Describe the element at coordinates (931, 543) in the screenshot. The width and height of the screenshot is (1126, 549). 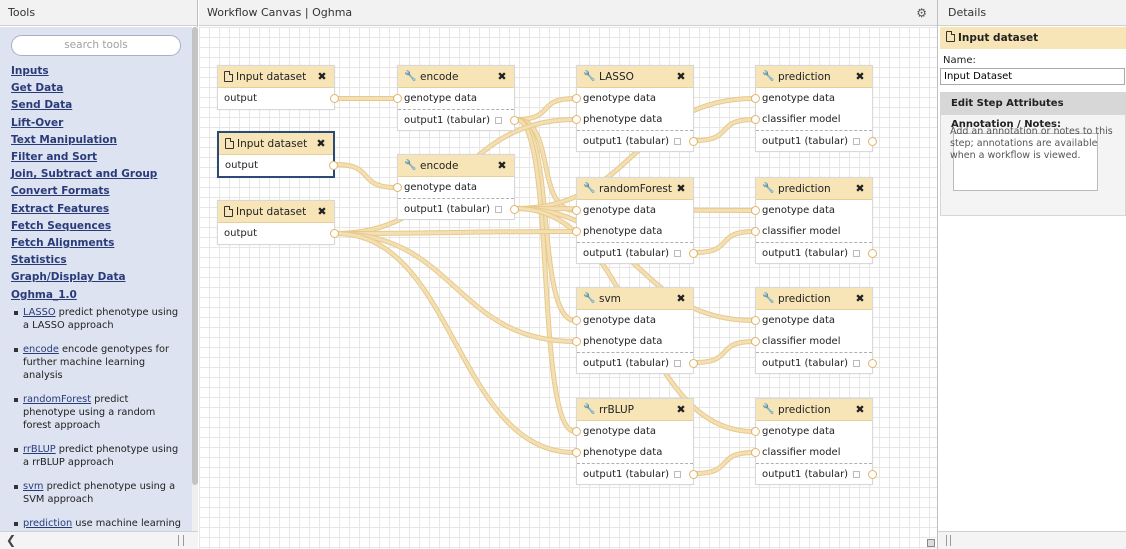
I see `canvas-overview-toggle` at that location.